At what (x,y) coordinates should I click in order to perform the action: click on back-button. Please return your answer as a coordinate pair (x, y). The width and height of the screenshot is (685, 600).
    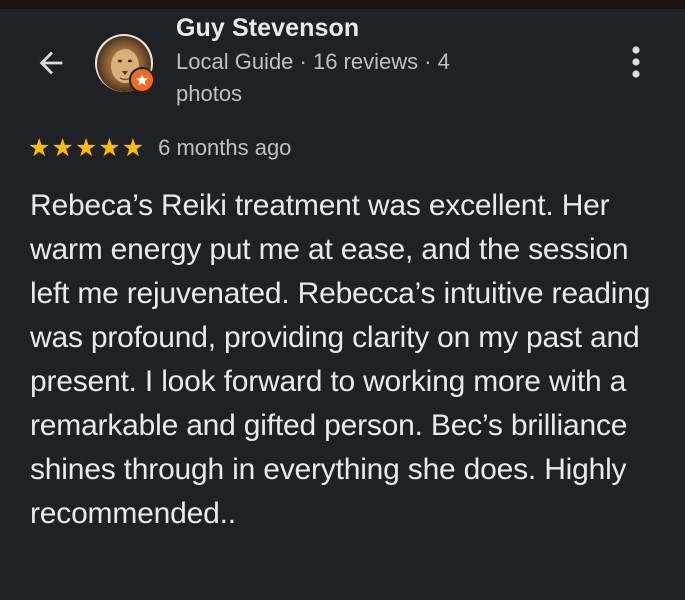
    Looking at the image, I should click on (51, 63).